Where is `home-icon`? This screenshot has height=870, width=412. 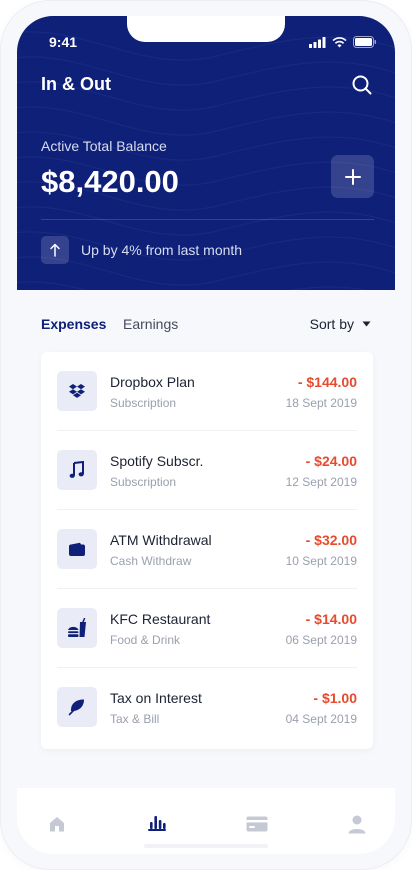 home-icon is located at coordinates (57, 824).